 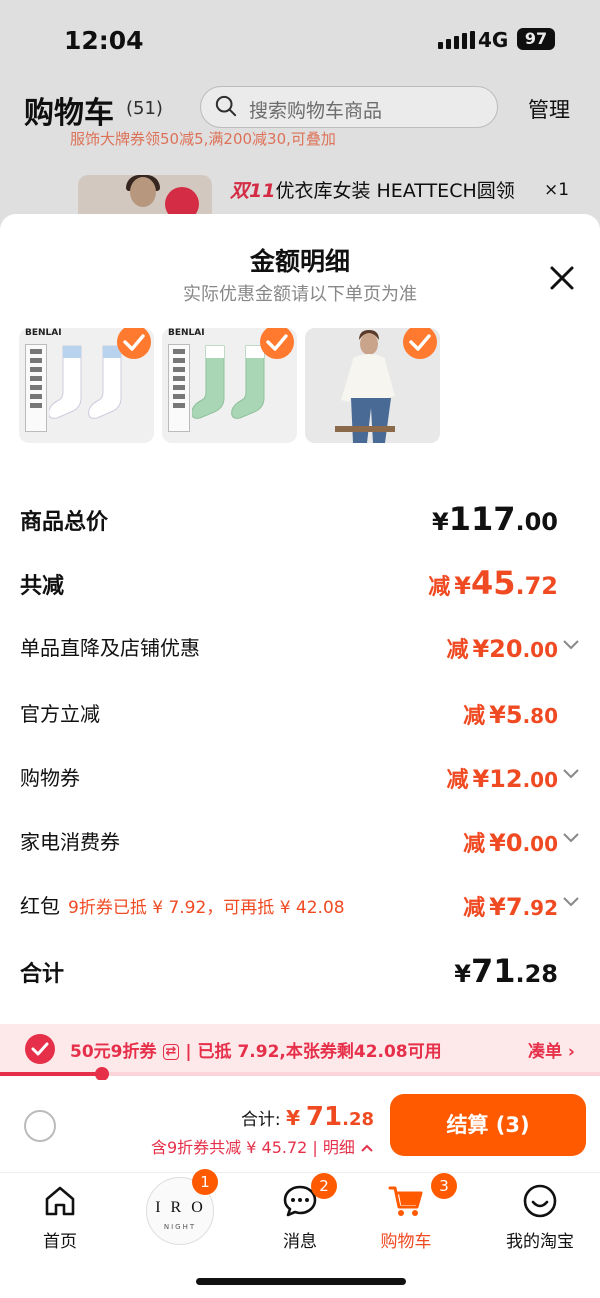 What do you see at coordinates (205, 1182) in the screenshot?
I see `badge-count: 1` at bounding box center [205, 1182].